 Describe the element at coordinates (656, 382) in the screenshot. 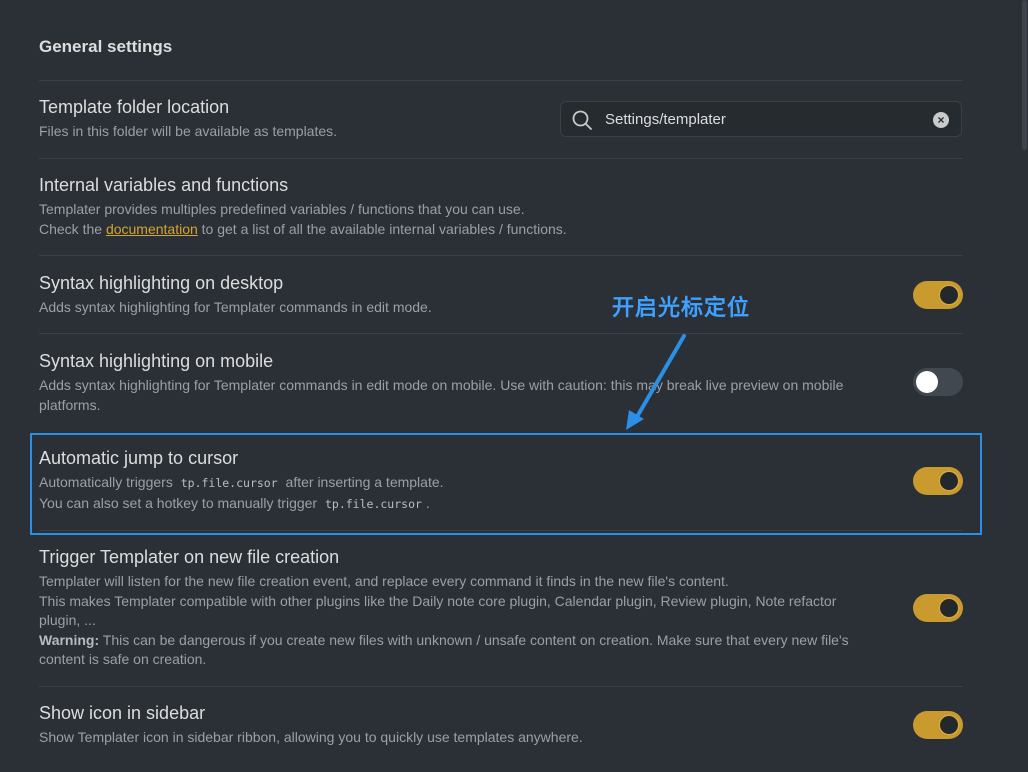

I see `arrow-icon` at that location.